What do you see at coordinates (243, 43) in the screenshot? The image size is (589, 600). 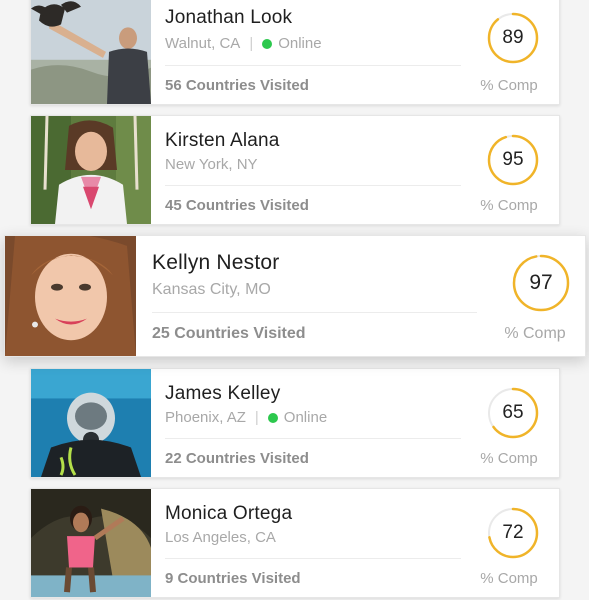 I see `traveler-meta: Walnut, CA | Online` at bounding box center [243, 43].